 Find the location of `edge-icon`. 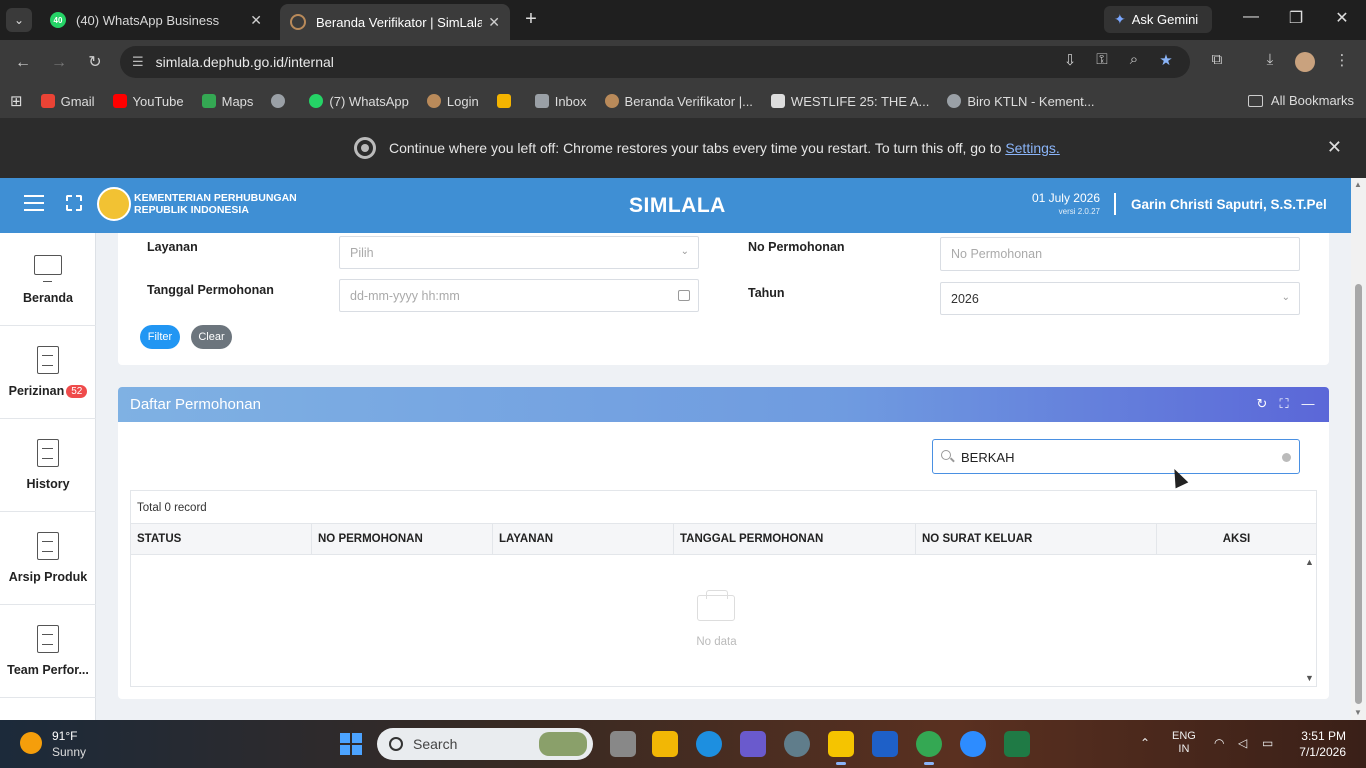

edge-icon is located at coordinates (709, 744).